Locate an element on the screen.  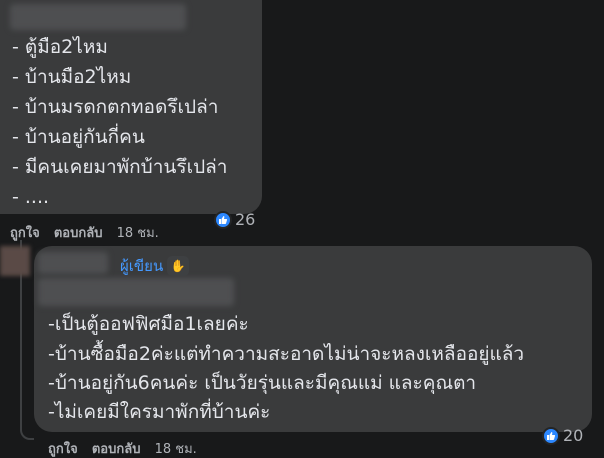
author-badge: ผู้เขียน ✋ is located at coordinates (155, 266).